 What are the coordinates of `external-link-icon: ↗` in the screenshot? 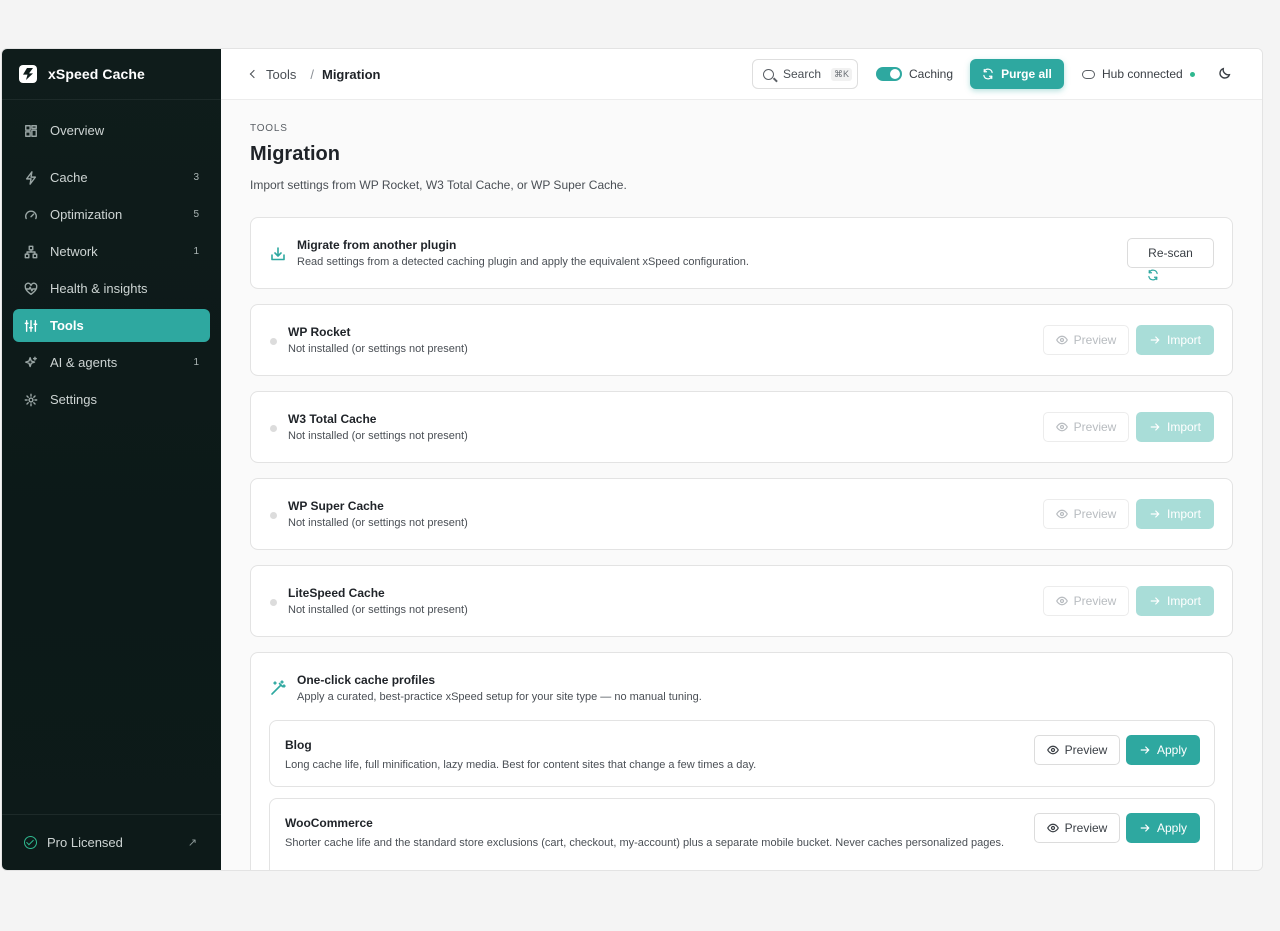 It's located at (192, 842).